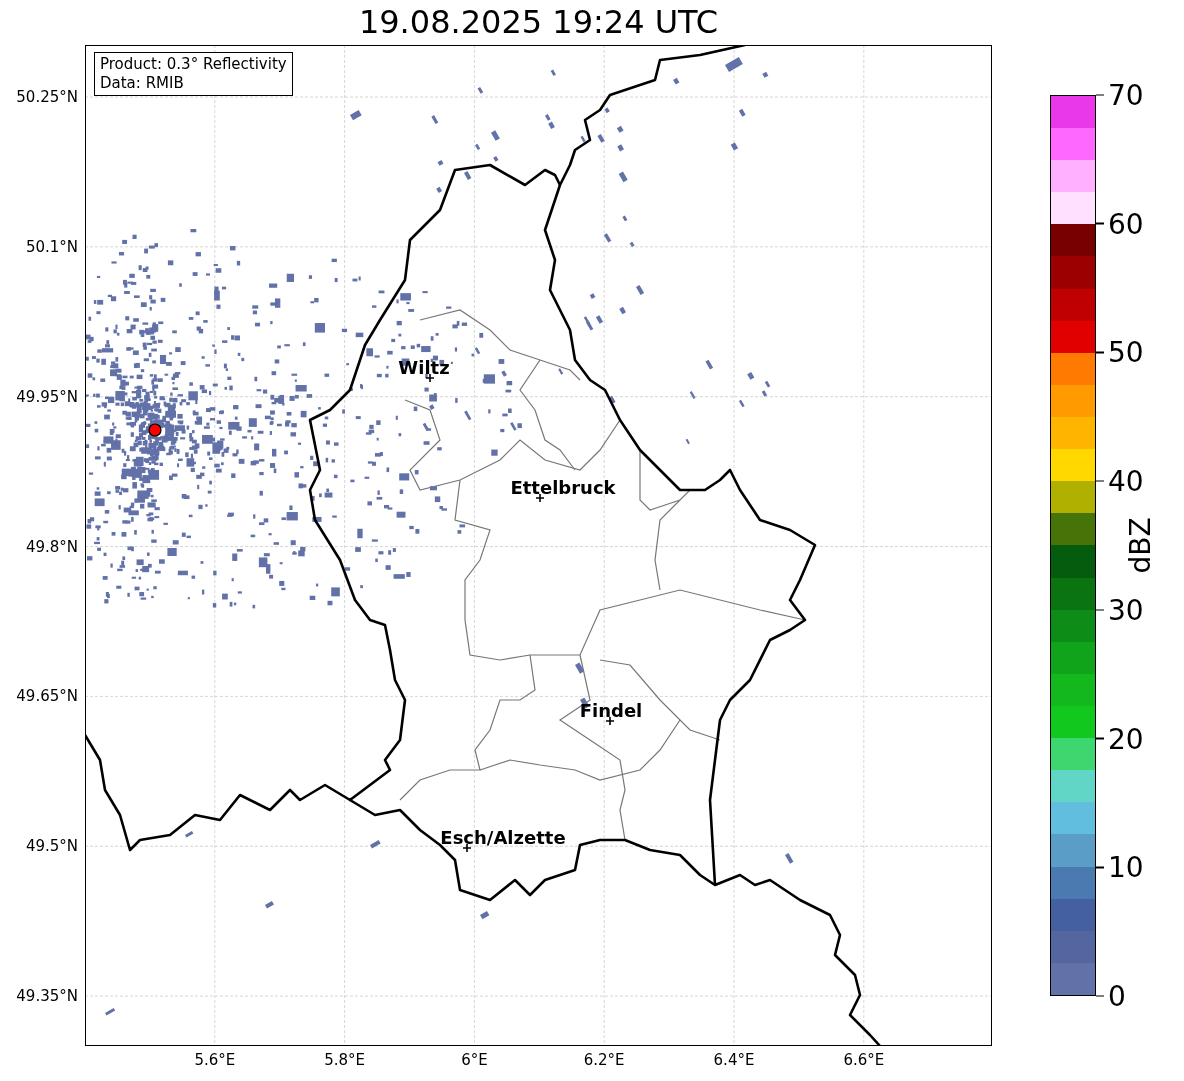 This screenshot has height=1081, width=1184. What do you see at coordinates (344, 1060) in the screenshot?
I see `longitude-label: 5.8°E` at bounding box center [344, 1060].